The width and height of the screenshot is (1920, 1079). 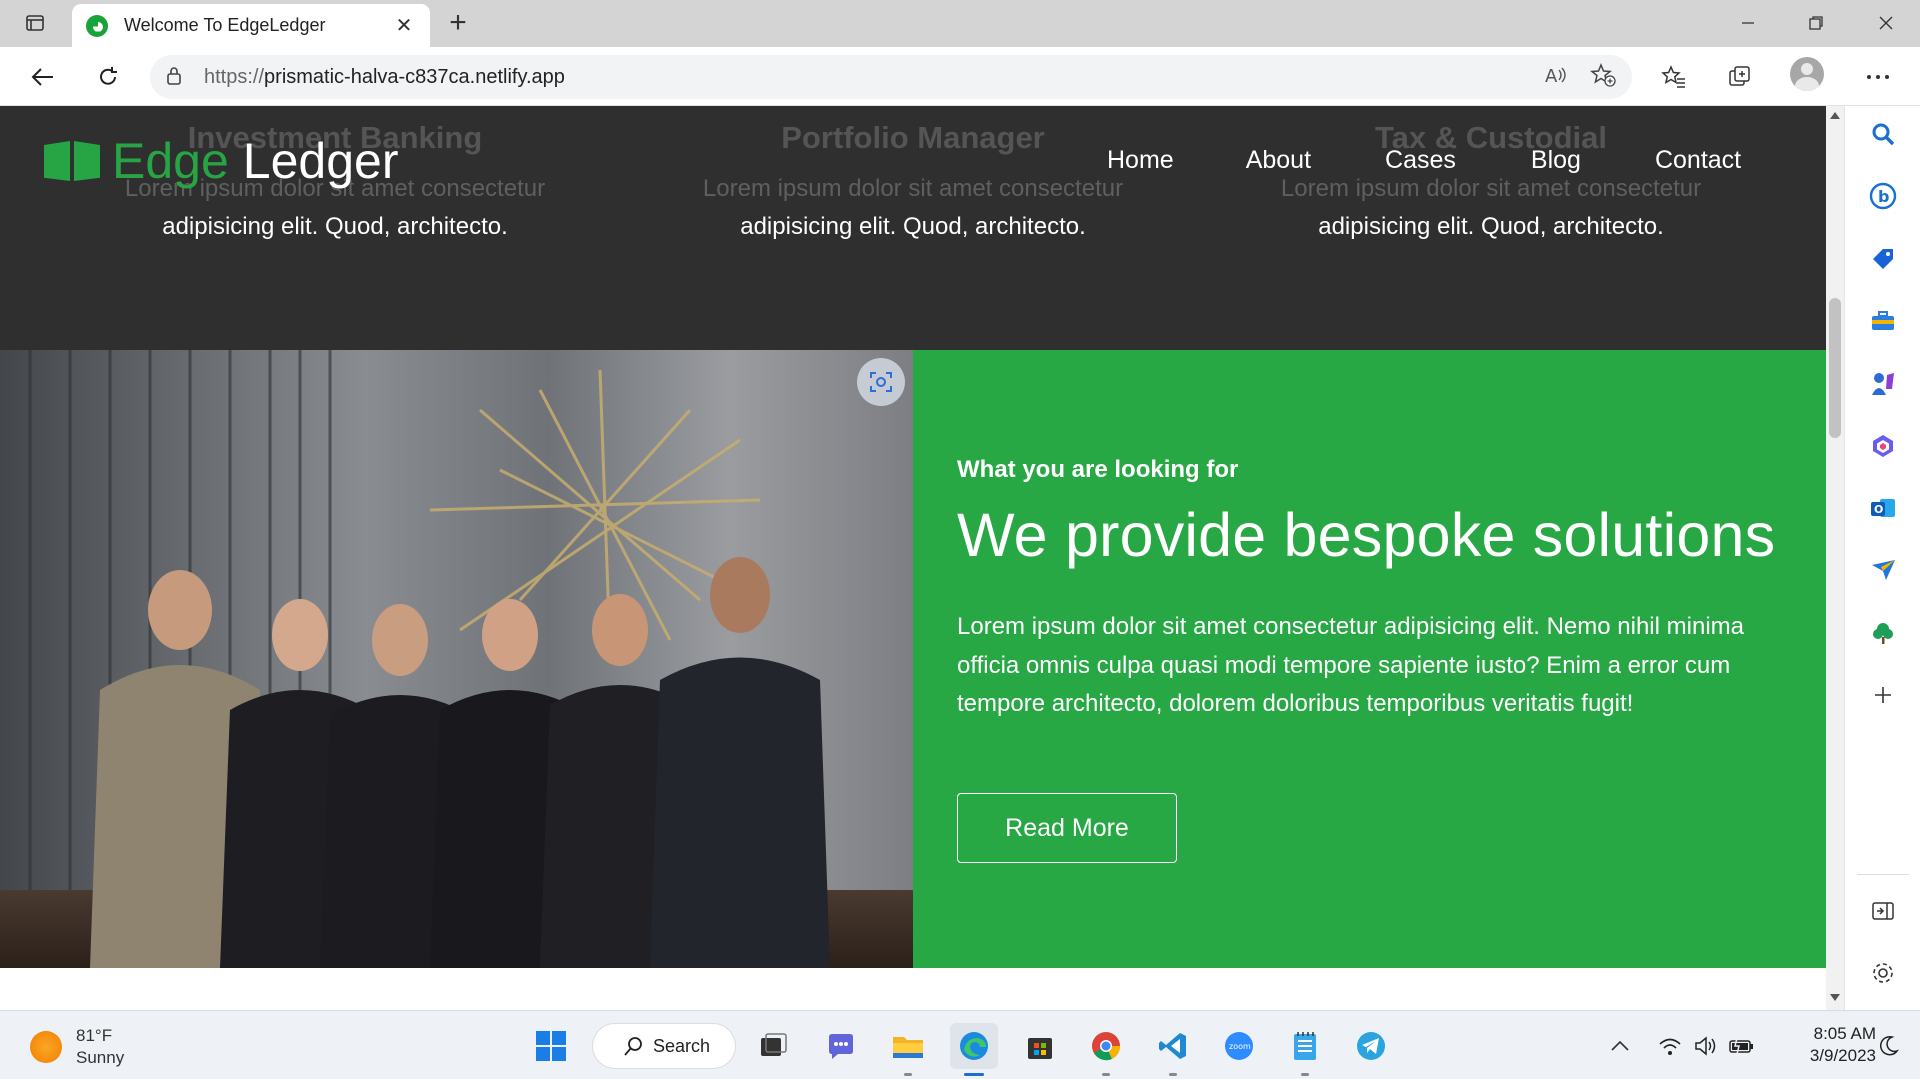 What do you see at coordinates (1883, 446) in the screenshot?
I see `microsoft-365-icon` at bounding box center [1883, 446].